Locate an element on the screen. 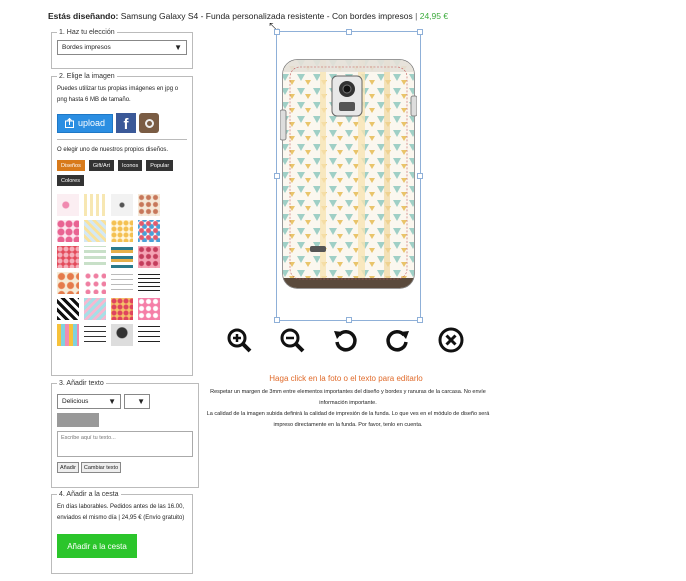  case-type-select: Bordes impresos ▼ is located at coordinates (122, 47).